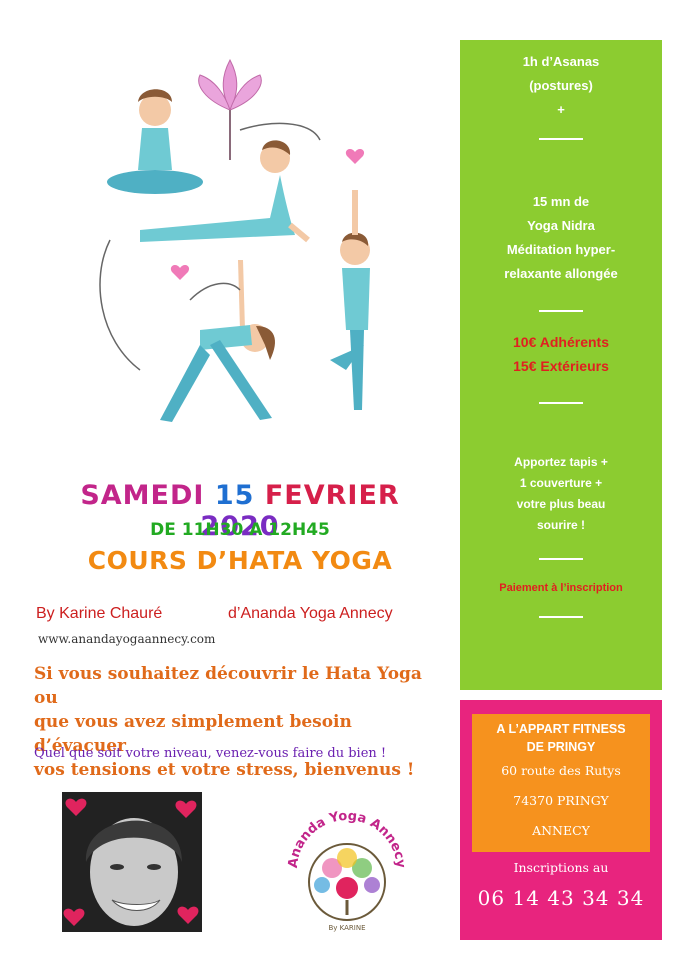 Image resolution: width=697 pixels, height=960 pixels. What do you see at coordinates (561, 729) in the screenshot?
I see `venue-name-line: A L’APPART FITNESS` at bounding box center [561, 729].